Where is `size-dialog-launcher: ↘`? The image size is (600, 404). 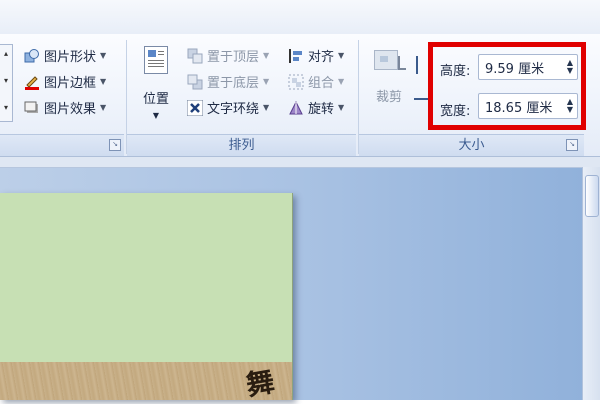
size-dialog-launcher: ↘ is located at coordinates (572, 145).